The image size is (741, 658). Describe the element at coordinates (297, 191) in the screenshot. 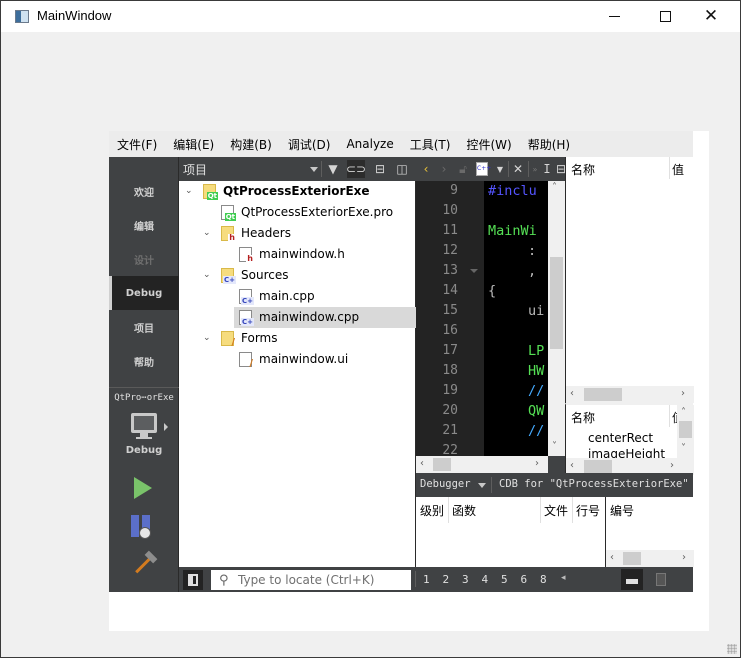

I see `tree-item: ⌄ Qt QtProcessExteriorExe` at that location.